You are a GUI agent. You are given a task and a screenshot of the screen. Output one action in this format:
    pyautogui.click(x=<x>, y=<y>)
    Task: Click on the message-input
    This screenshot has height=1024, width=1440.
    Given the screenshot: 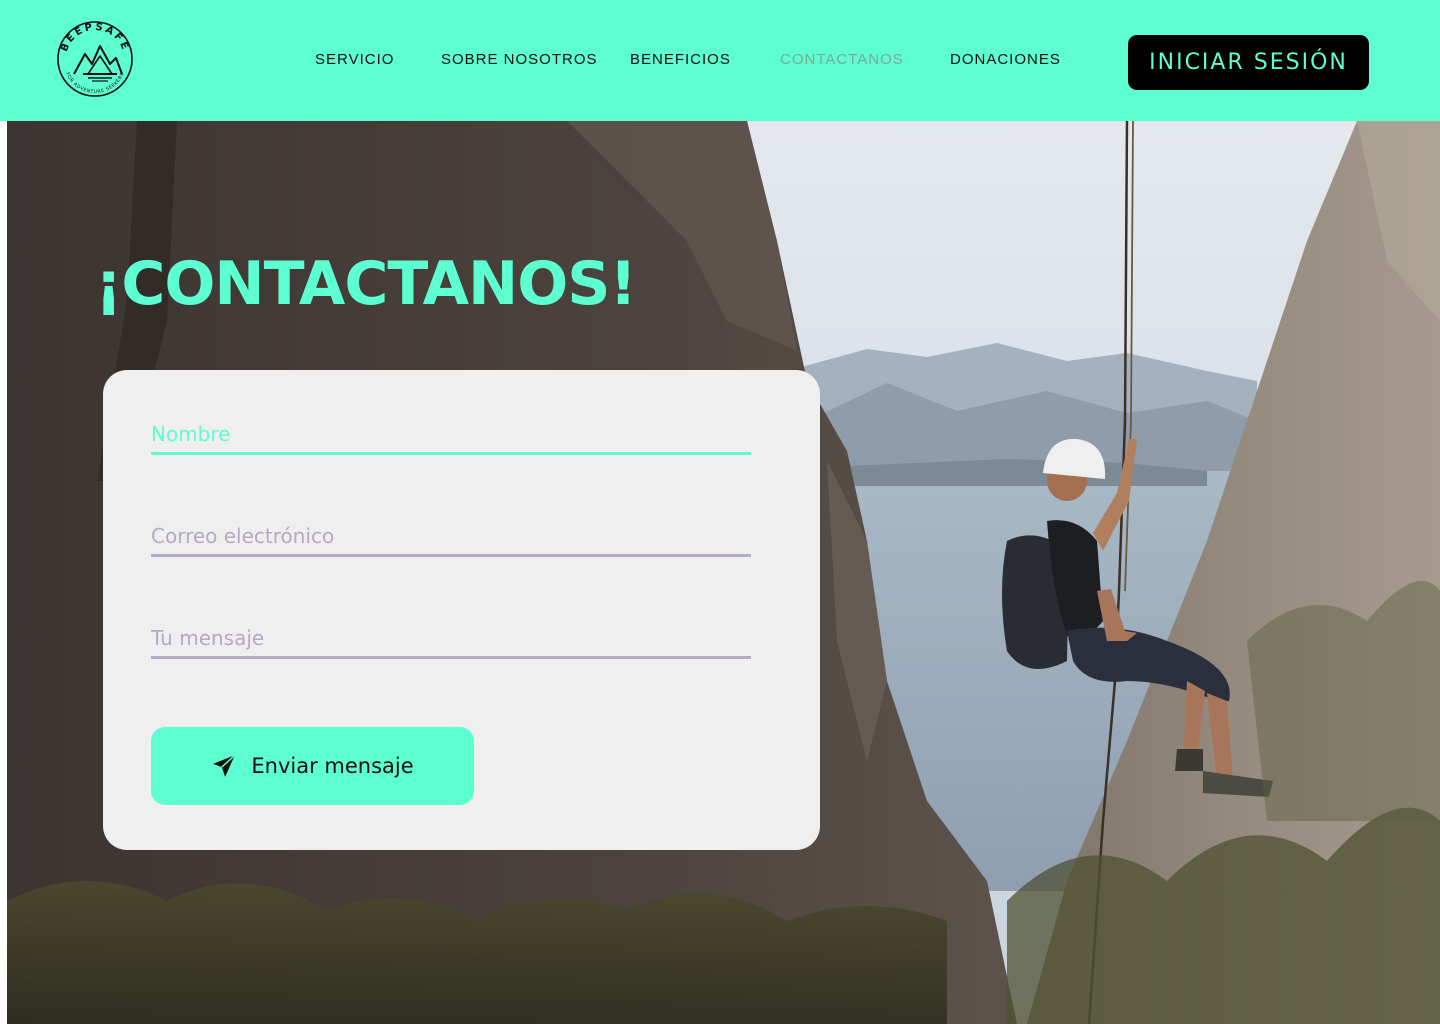 What is the action you would take?
    pyautogui.click(x=451, y=638)
    